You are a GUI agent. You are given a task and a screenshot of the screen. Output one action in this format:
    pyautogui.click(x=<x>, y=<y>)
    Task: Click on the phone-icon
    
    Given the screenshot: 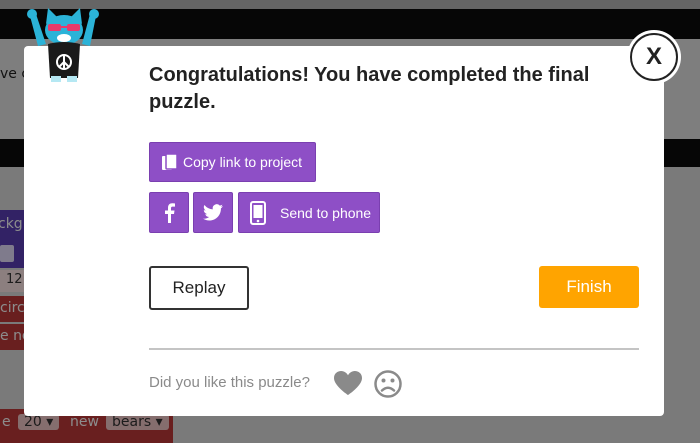 What is the action you would take?
    pyautogui.click(x=258, y=212)
    